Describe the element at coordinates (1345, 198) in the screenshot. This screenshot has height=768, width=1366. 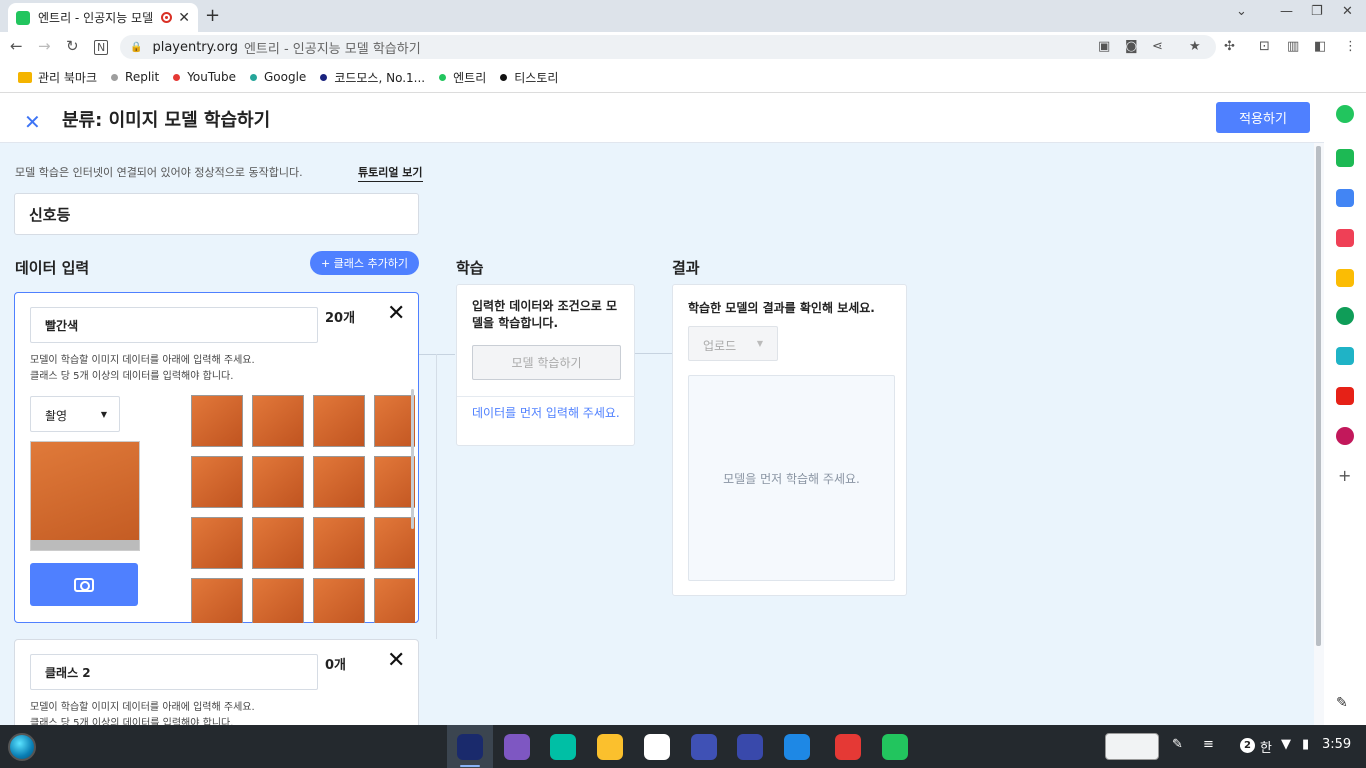
I see `briefcase-icon` at that location.